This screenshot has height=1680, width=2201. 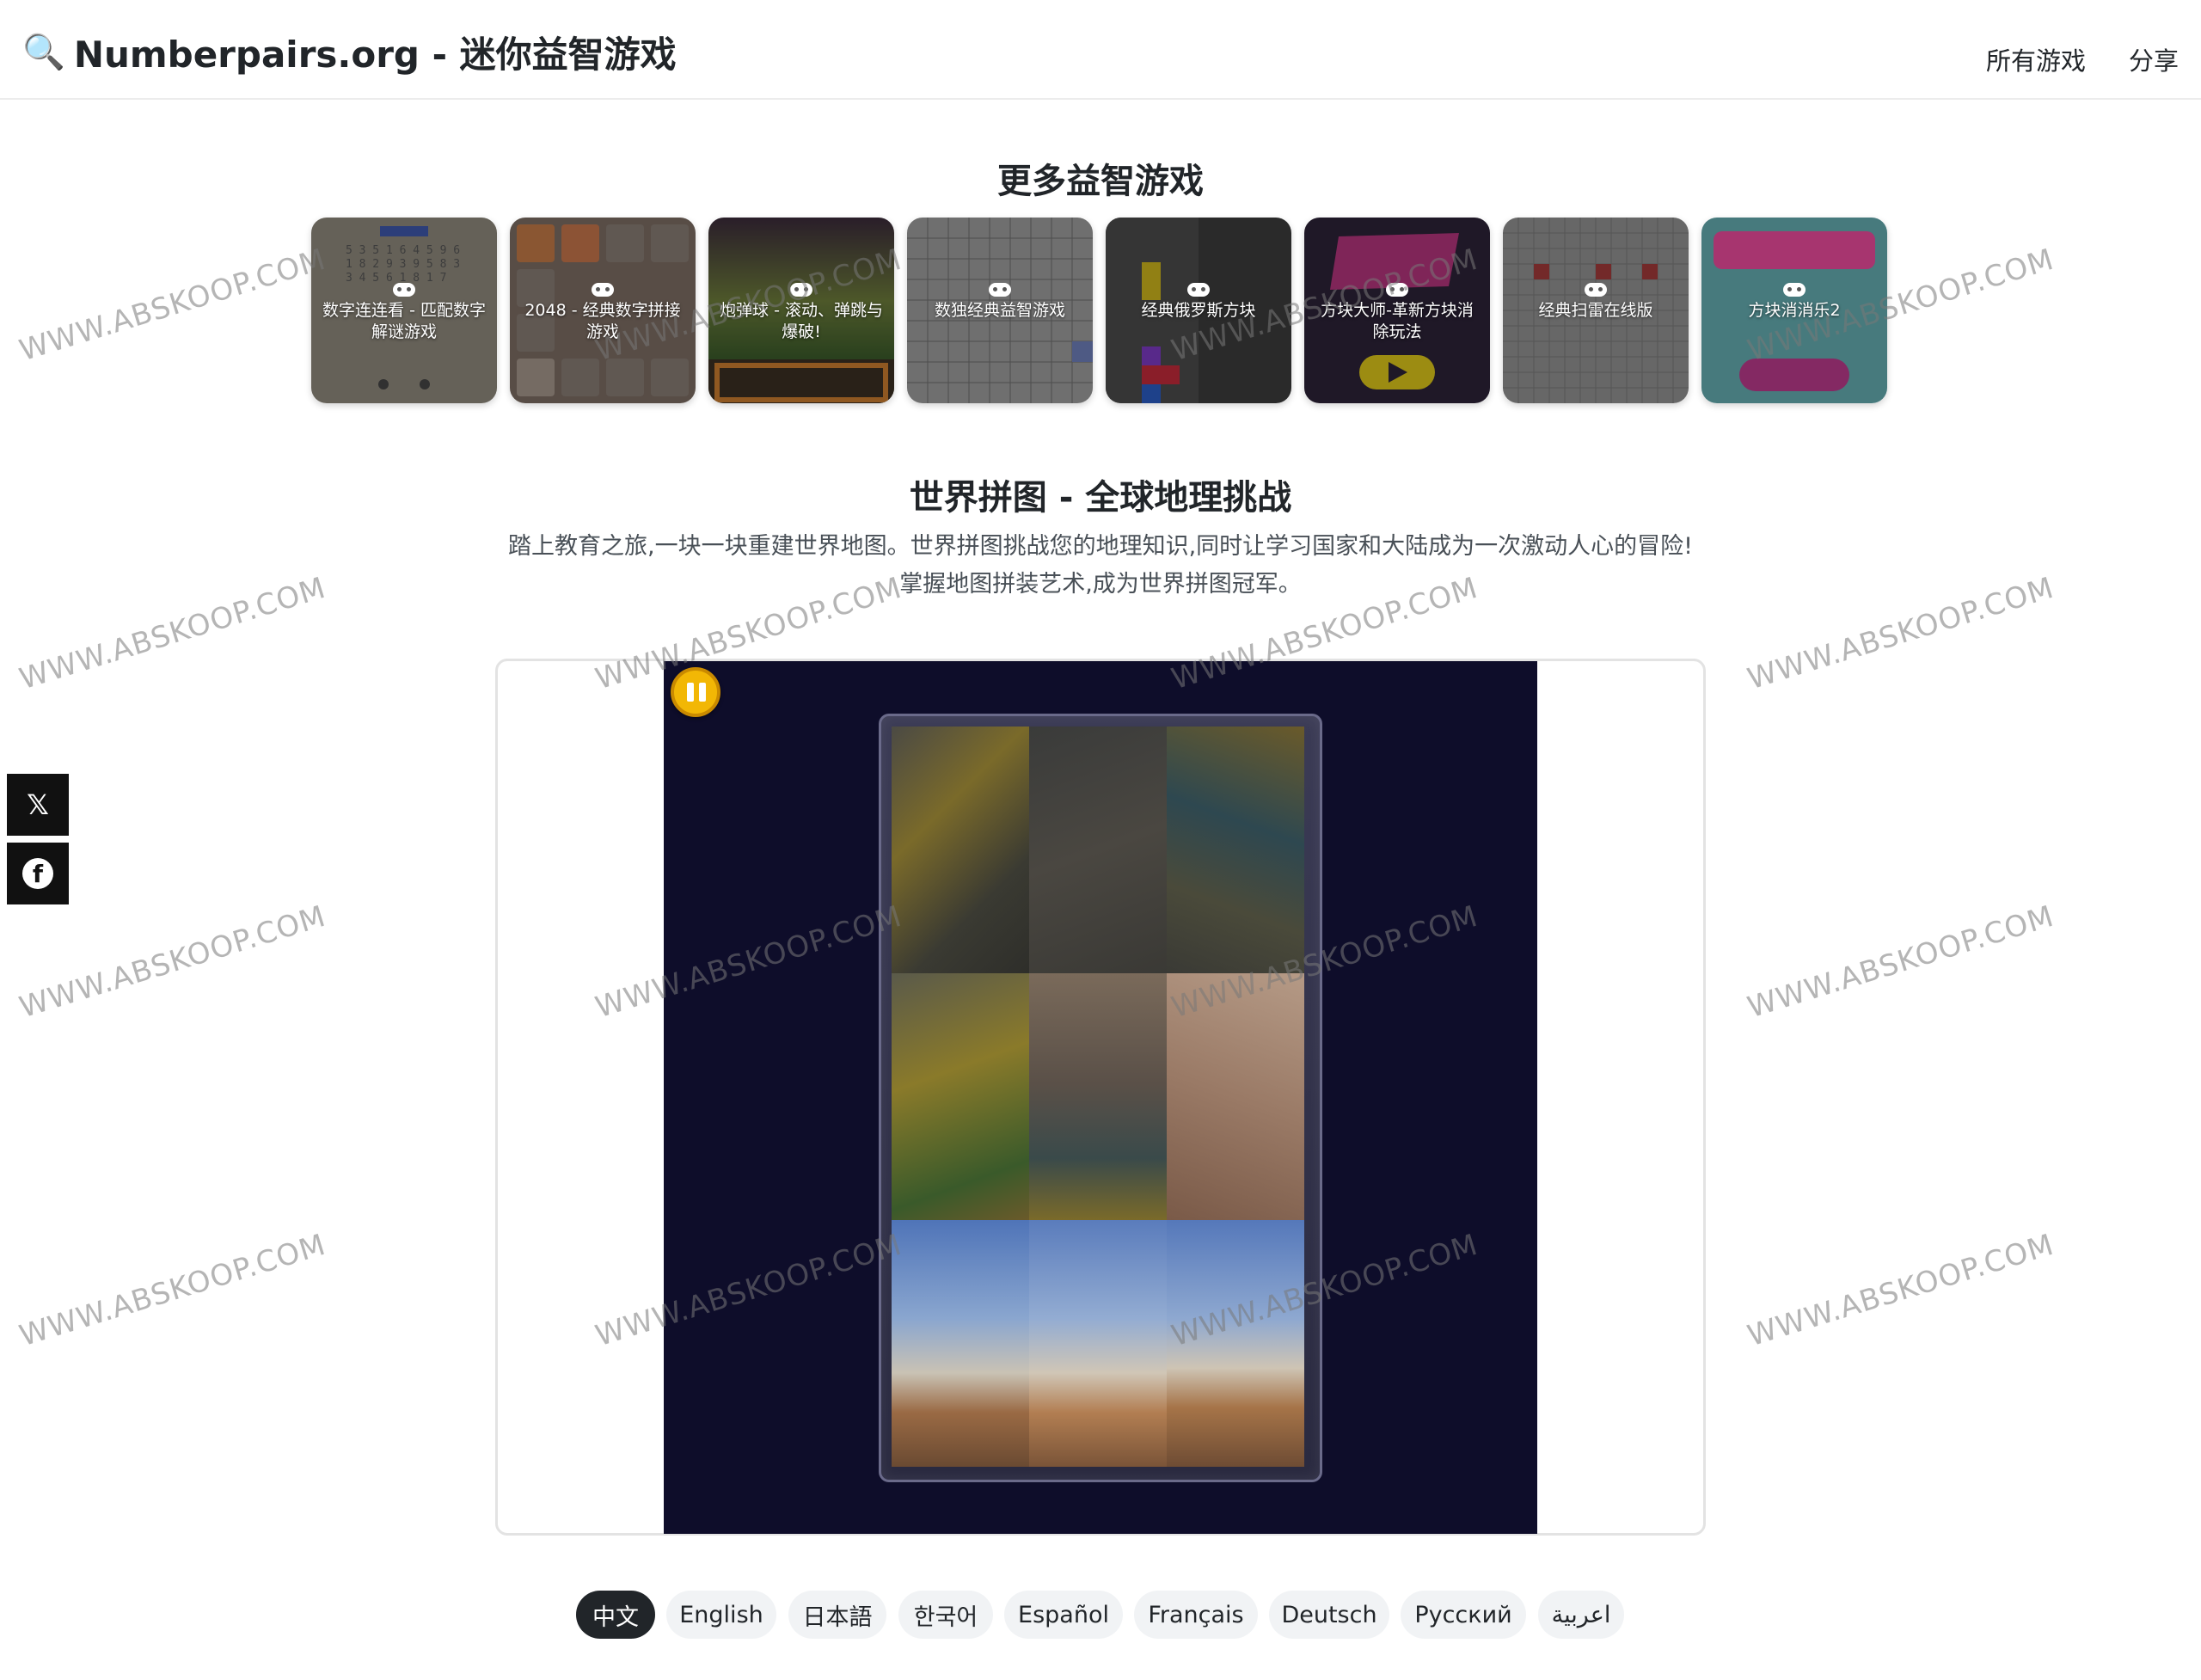 What do you see at coordinates (2154, 59) in the screenshot?
I see `nav-share: 分享` at bounding box center [2154, 59].